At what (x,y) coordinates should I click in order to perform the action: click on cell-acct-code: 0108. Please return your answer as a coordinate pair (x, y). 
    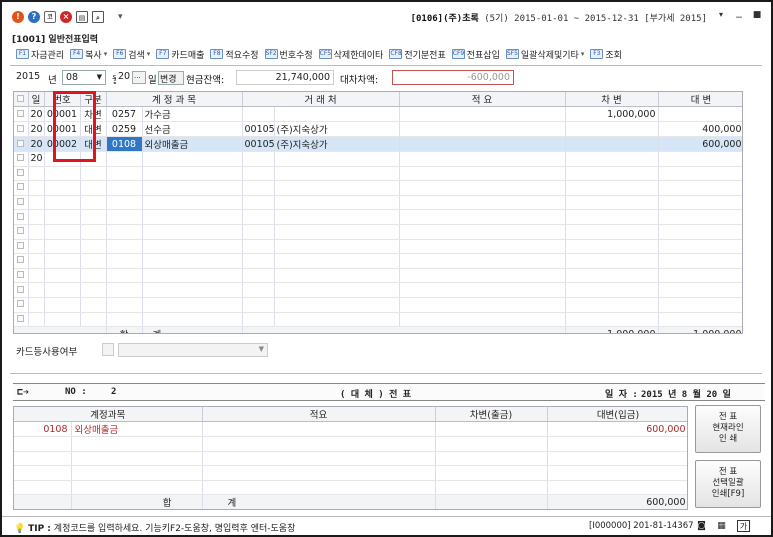
    Looking at the image, I should click on (124, 144).